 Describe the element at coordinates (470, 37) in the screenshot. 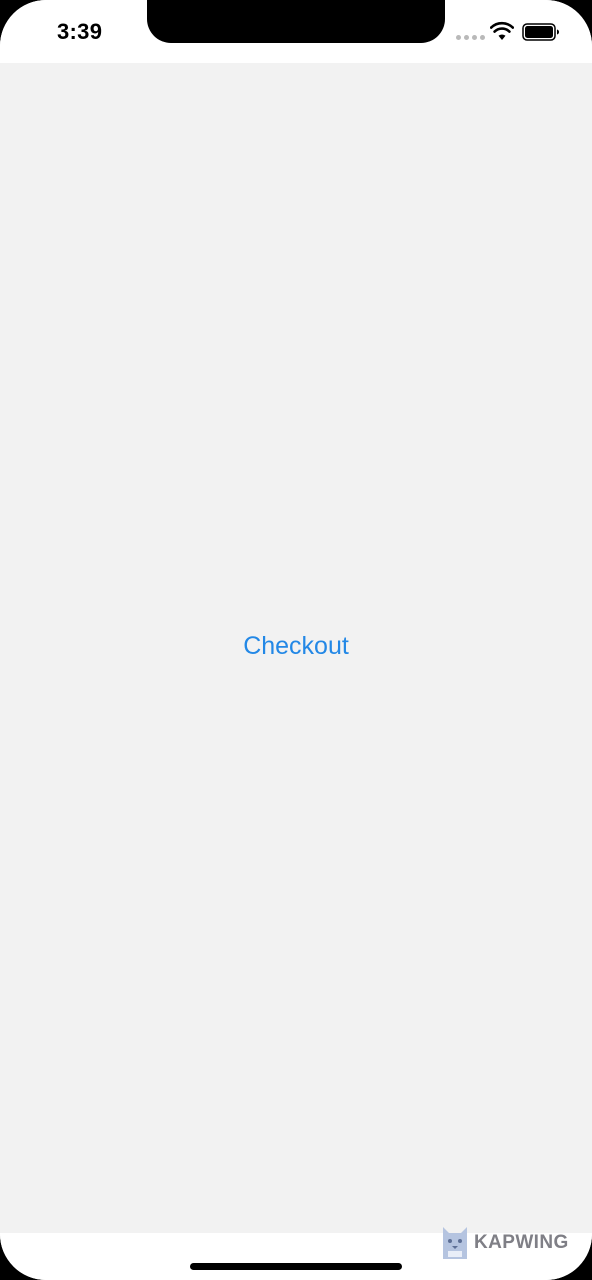

I see `cellular-signal-icon` at that location.